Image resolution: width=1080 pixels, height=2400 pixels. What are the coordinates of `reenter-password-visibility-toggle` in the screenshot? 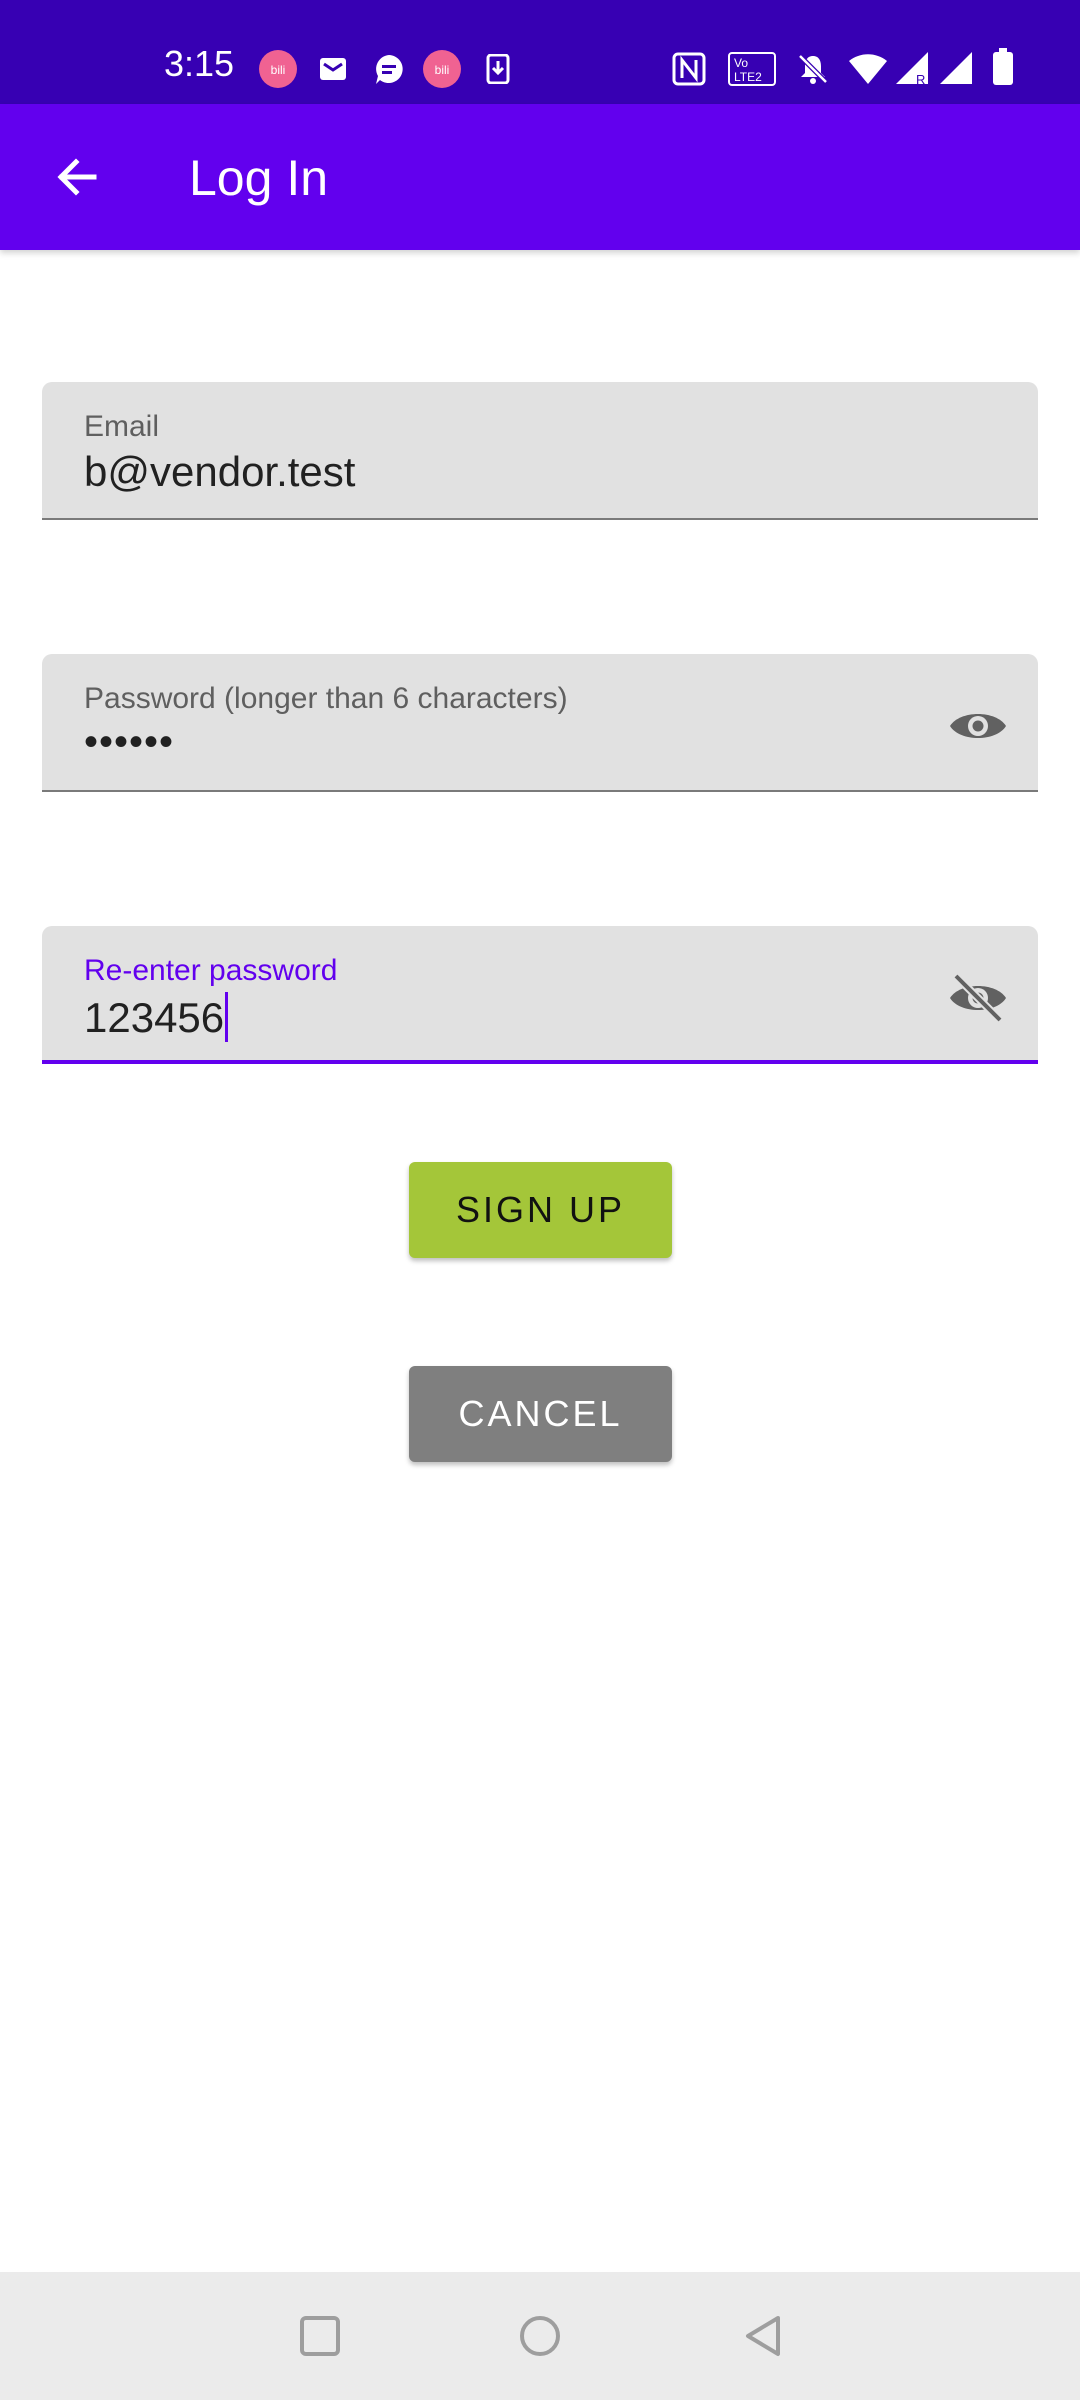 It's located at (978, 998).